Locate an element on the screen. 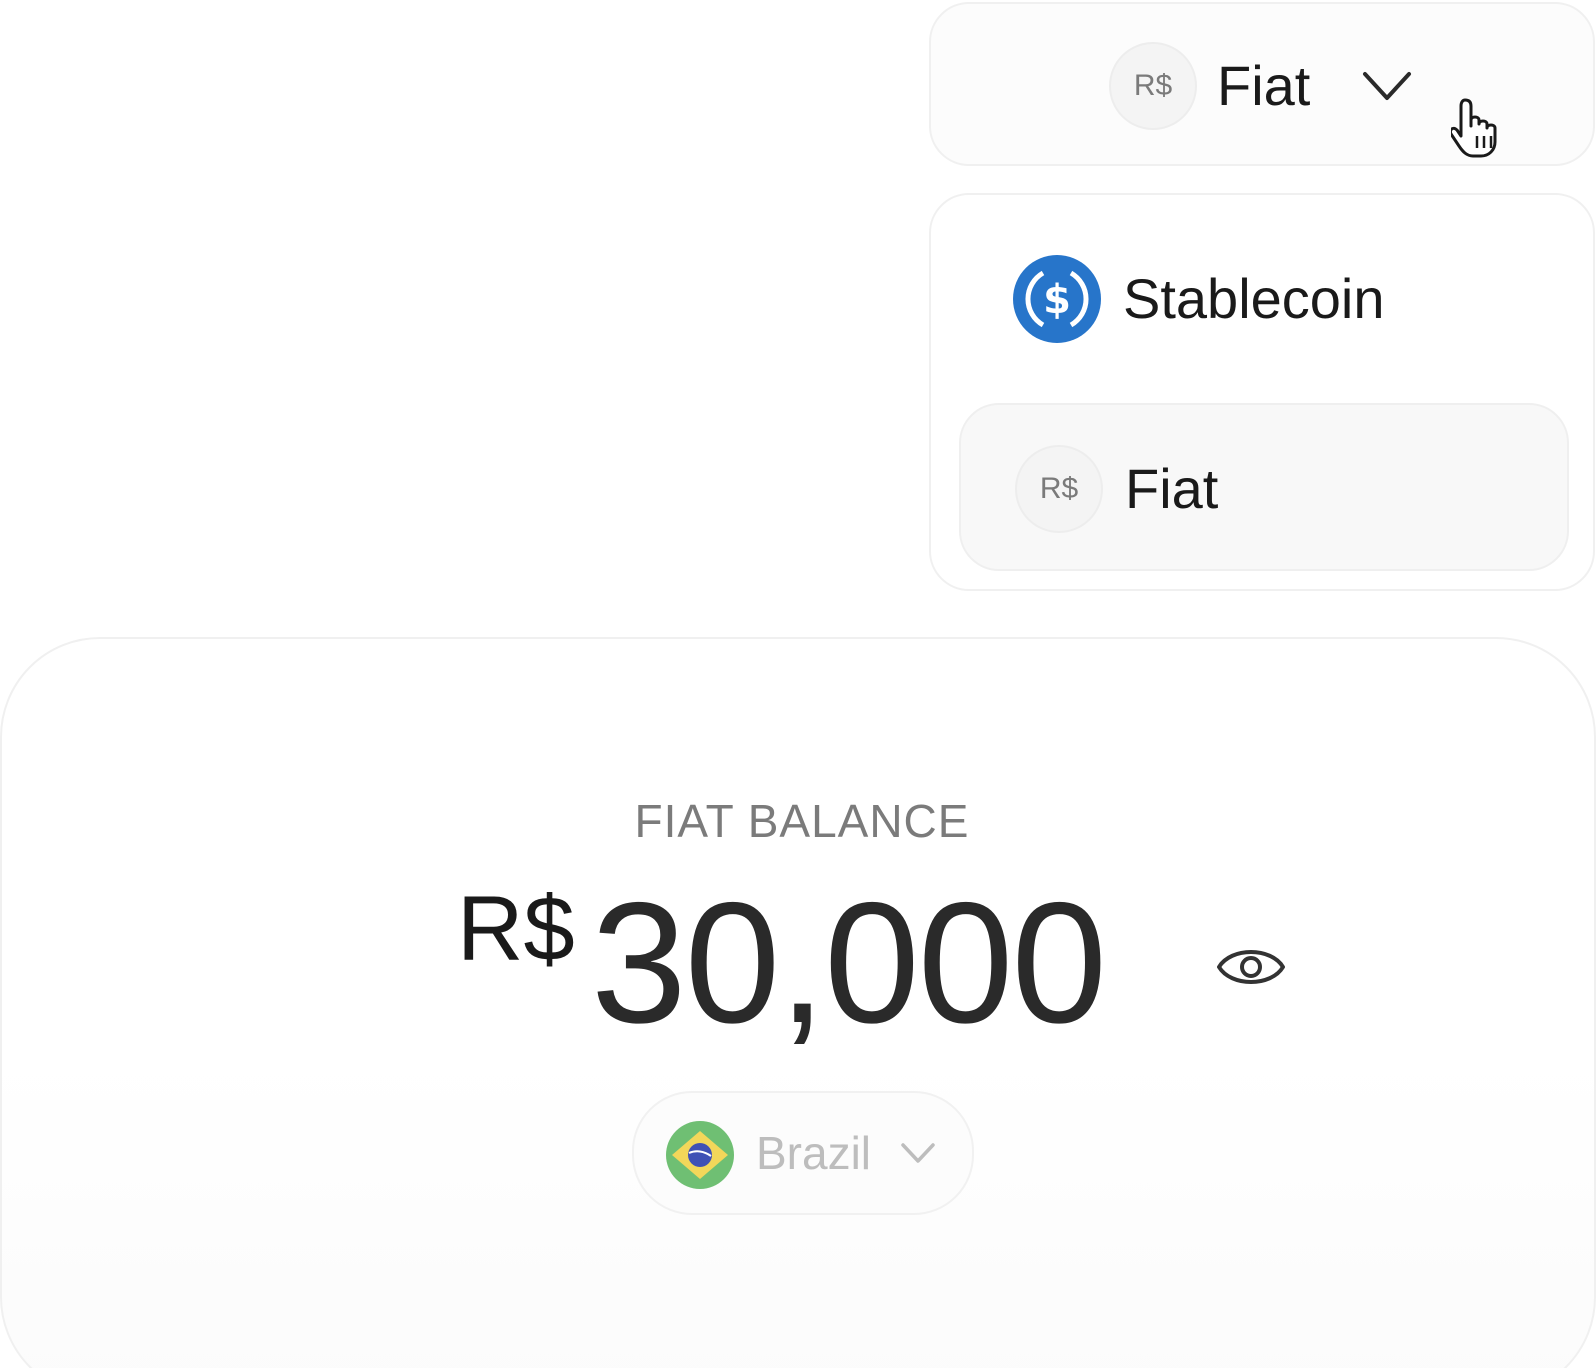  hand-pointer-cursor-icon is located at coordinates (1474, 128).